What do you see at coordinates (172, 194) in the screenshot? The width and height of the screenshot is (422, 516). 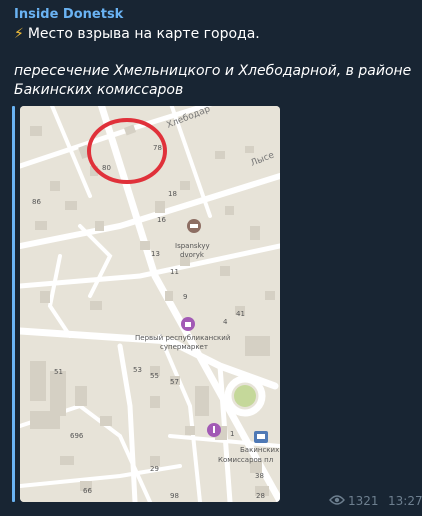 I see `house-number: 18` at bounding box center [172, 194].